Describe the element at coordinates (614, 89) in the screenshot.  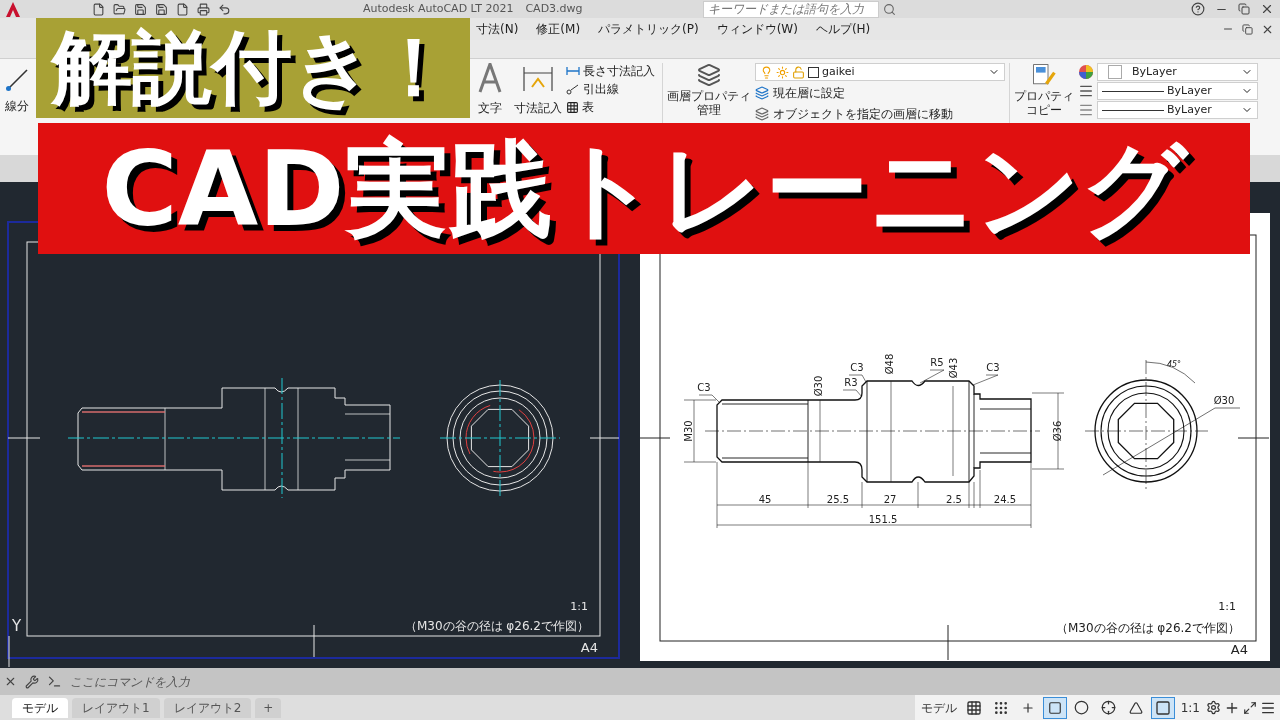
I see `leader-button: 引出線` at that location.